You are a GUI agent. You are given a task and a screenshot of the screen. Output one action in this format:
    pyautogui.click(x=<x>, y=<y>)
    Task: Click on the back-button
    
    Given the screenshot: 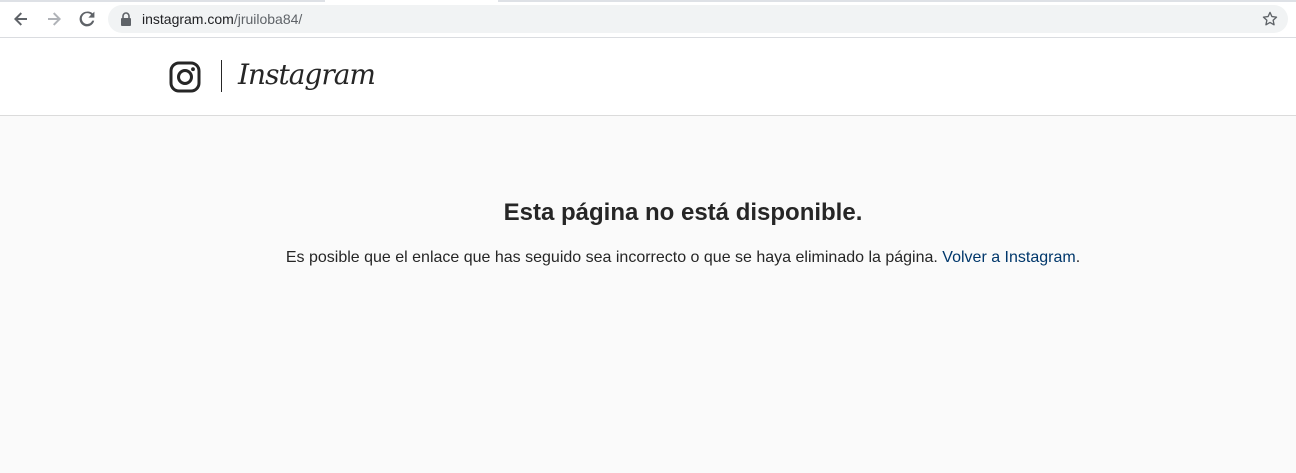 What is the action you would take?
    pyautogui.click(x=21, y=19)
    